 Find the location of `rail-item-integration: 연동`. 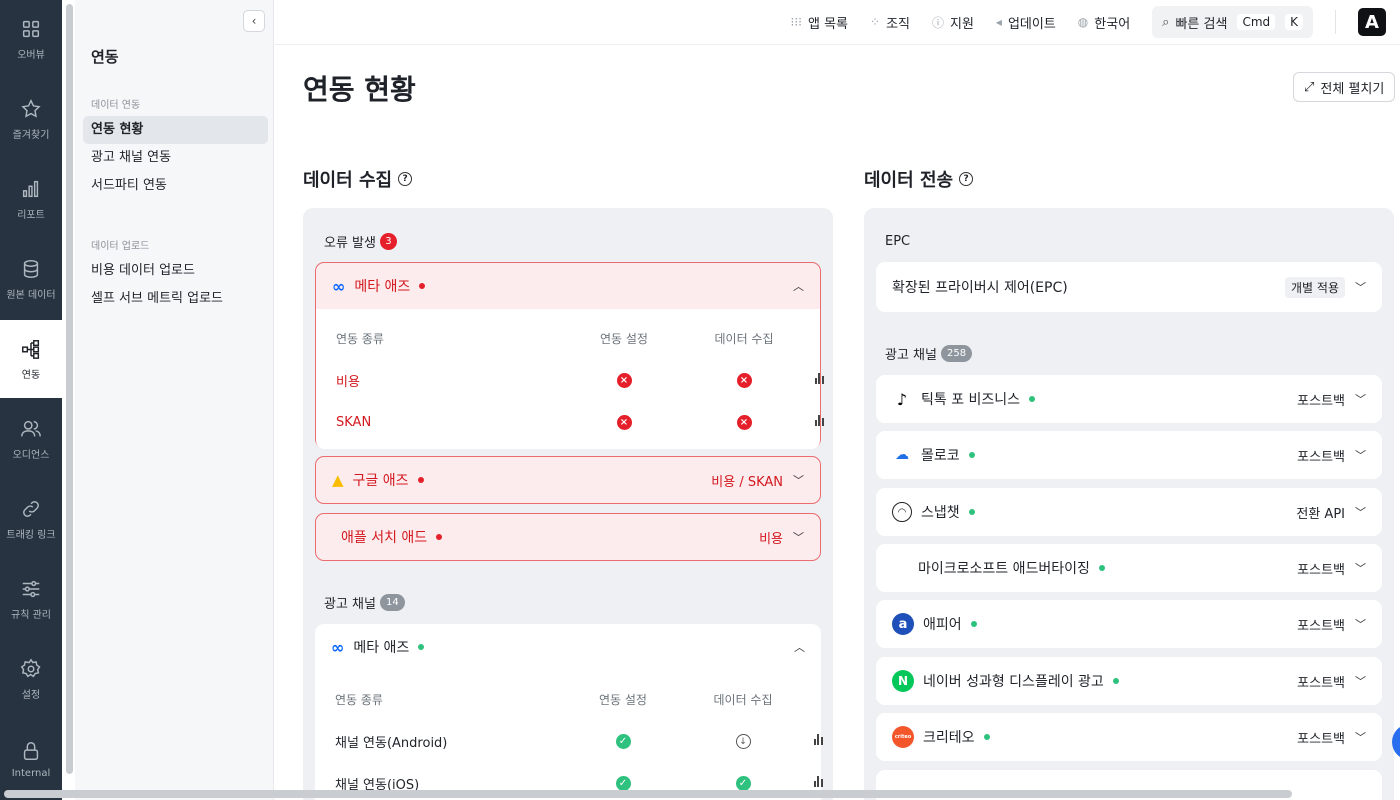

rail-item-integration: 연동 is located at coordinates (31, 359).